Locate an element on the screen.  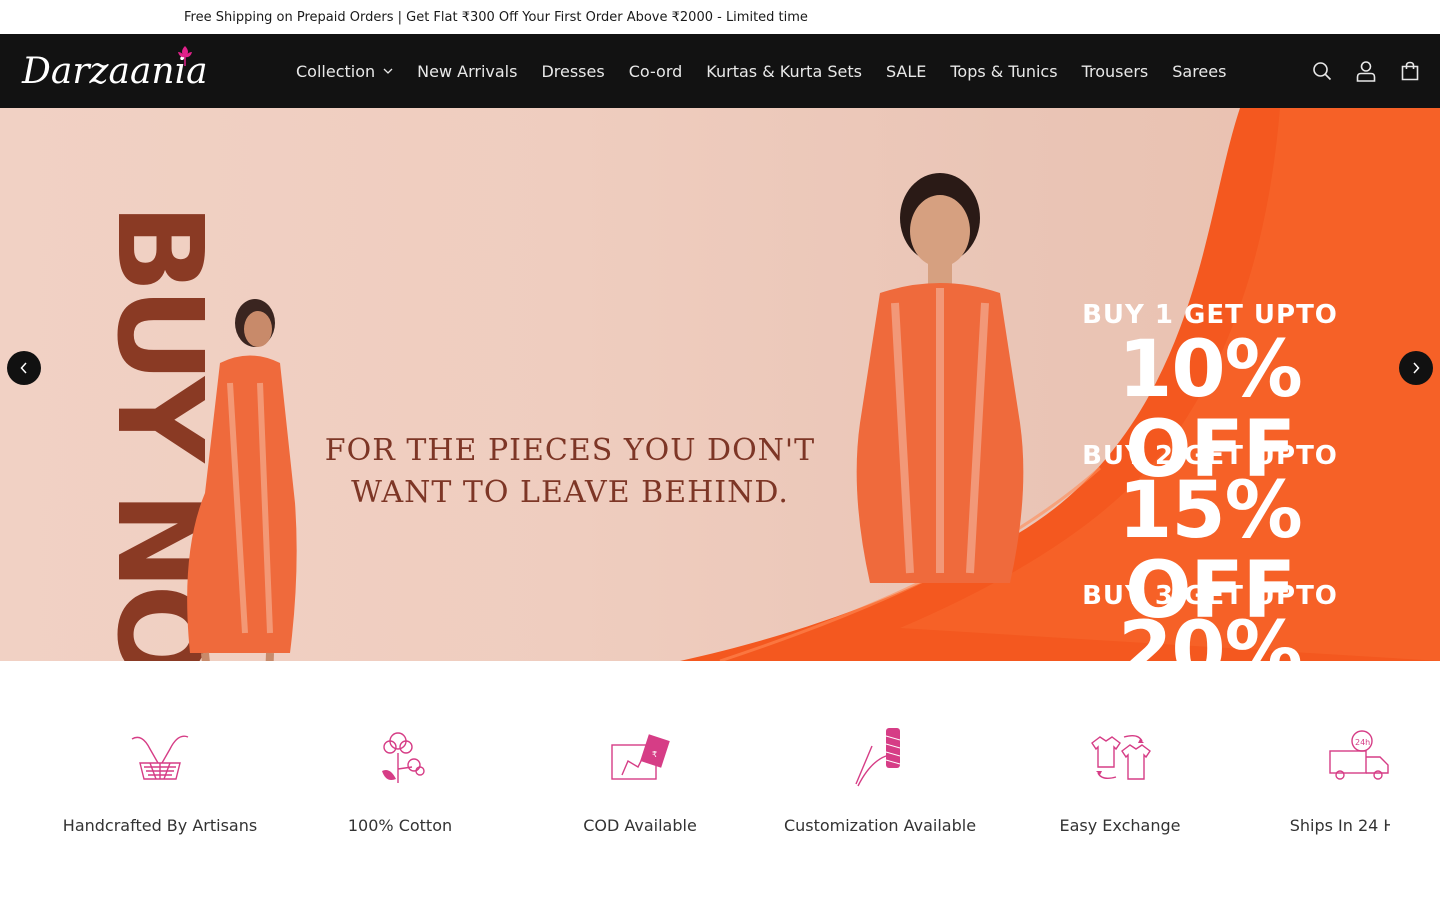
nav-item-label: SALE is located at coordinates (906, 71).